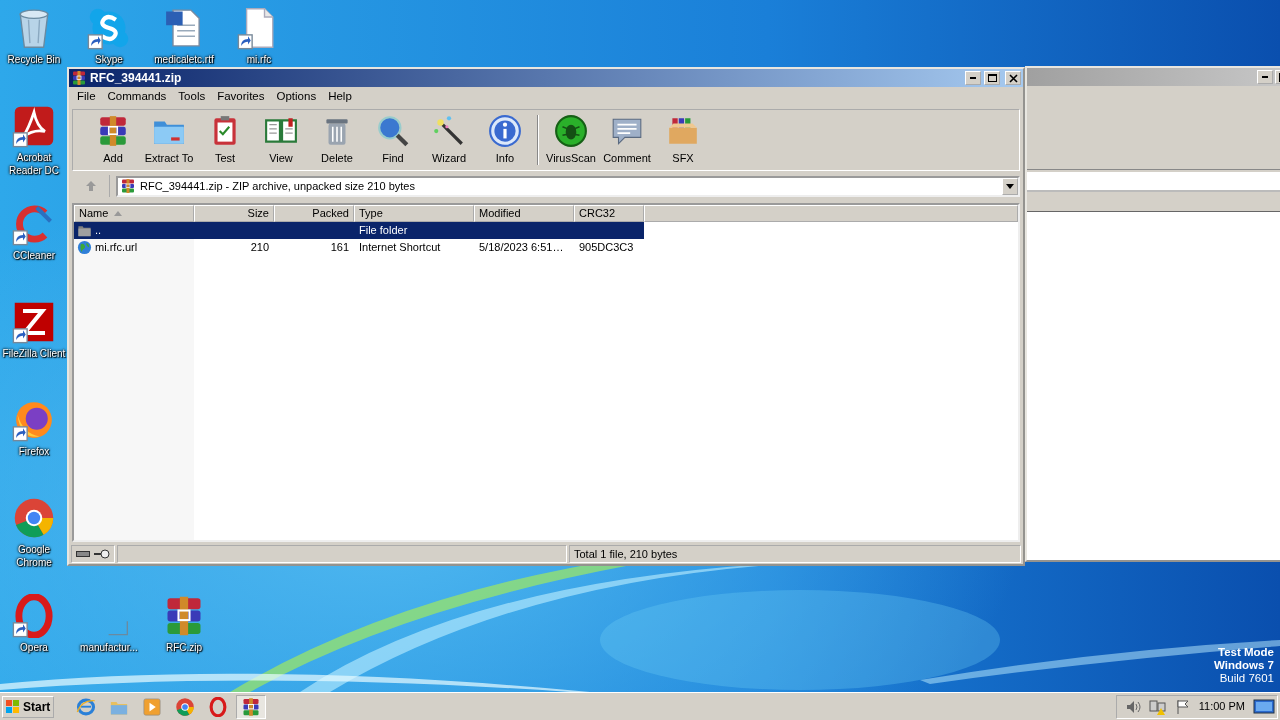 The image size is (1280, 720). Describe the element at coordinates (259, 248) in the screenshot. I see `table-cell-text: 210` at that location.